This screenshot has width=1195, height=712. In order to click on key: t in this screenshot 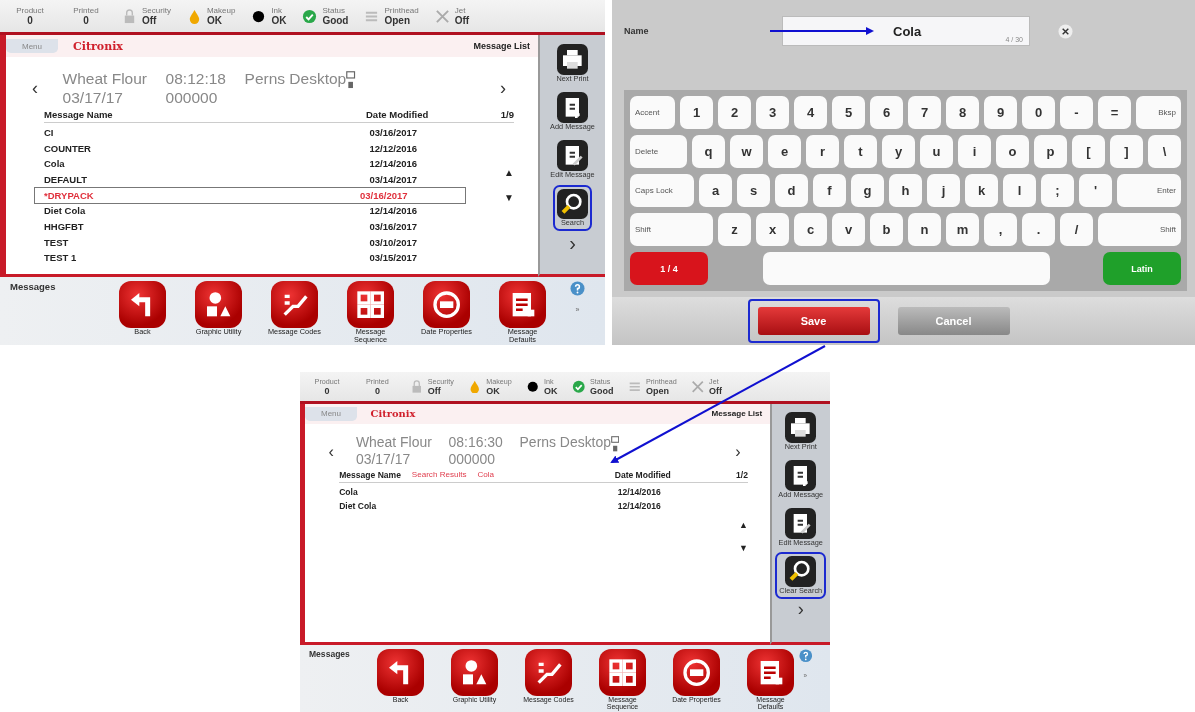, I will do `click(860, 151)`.